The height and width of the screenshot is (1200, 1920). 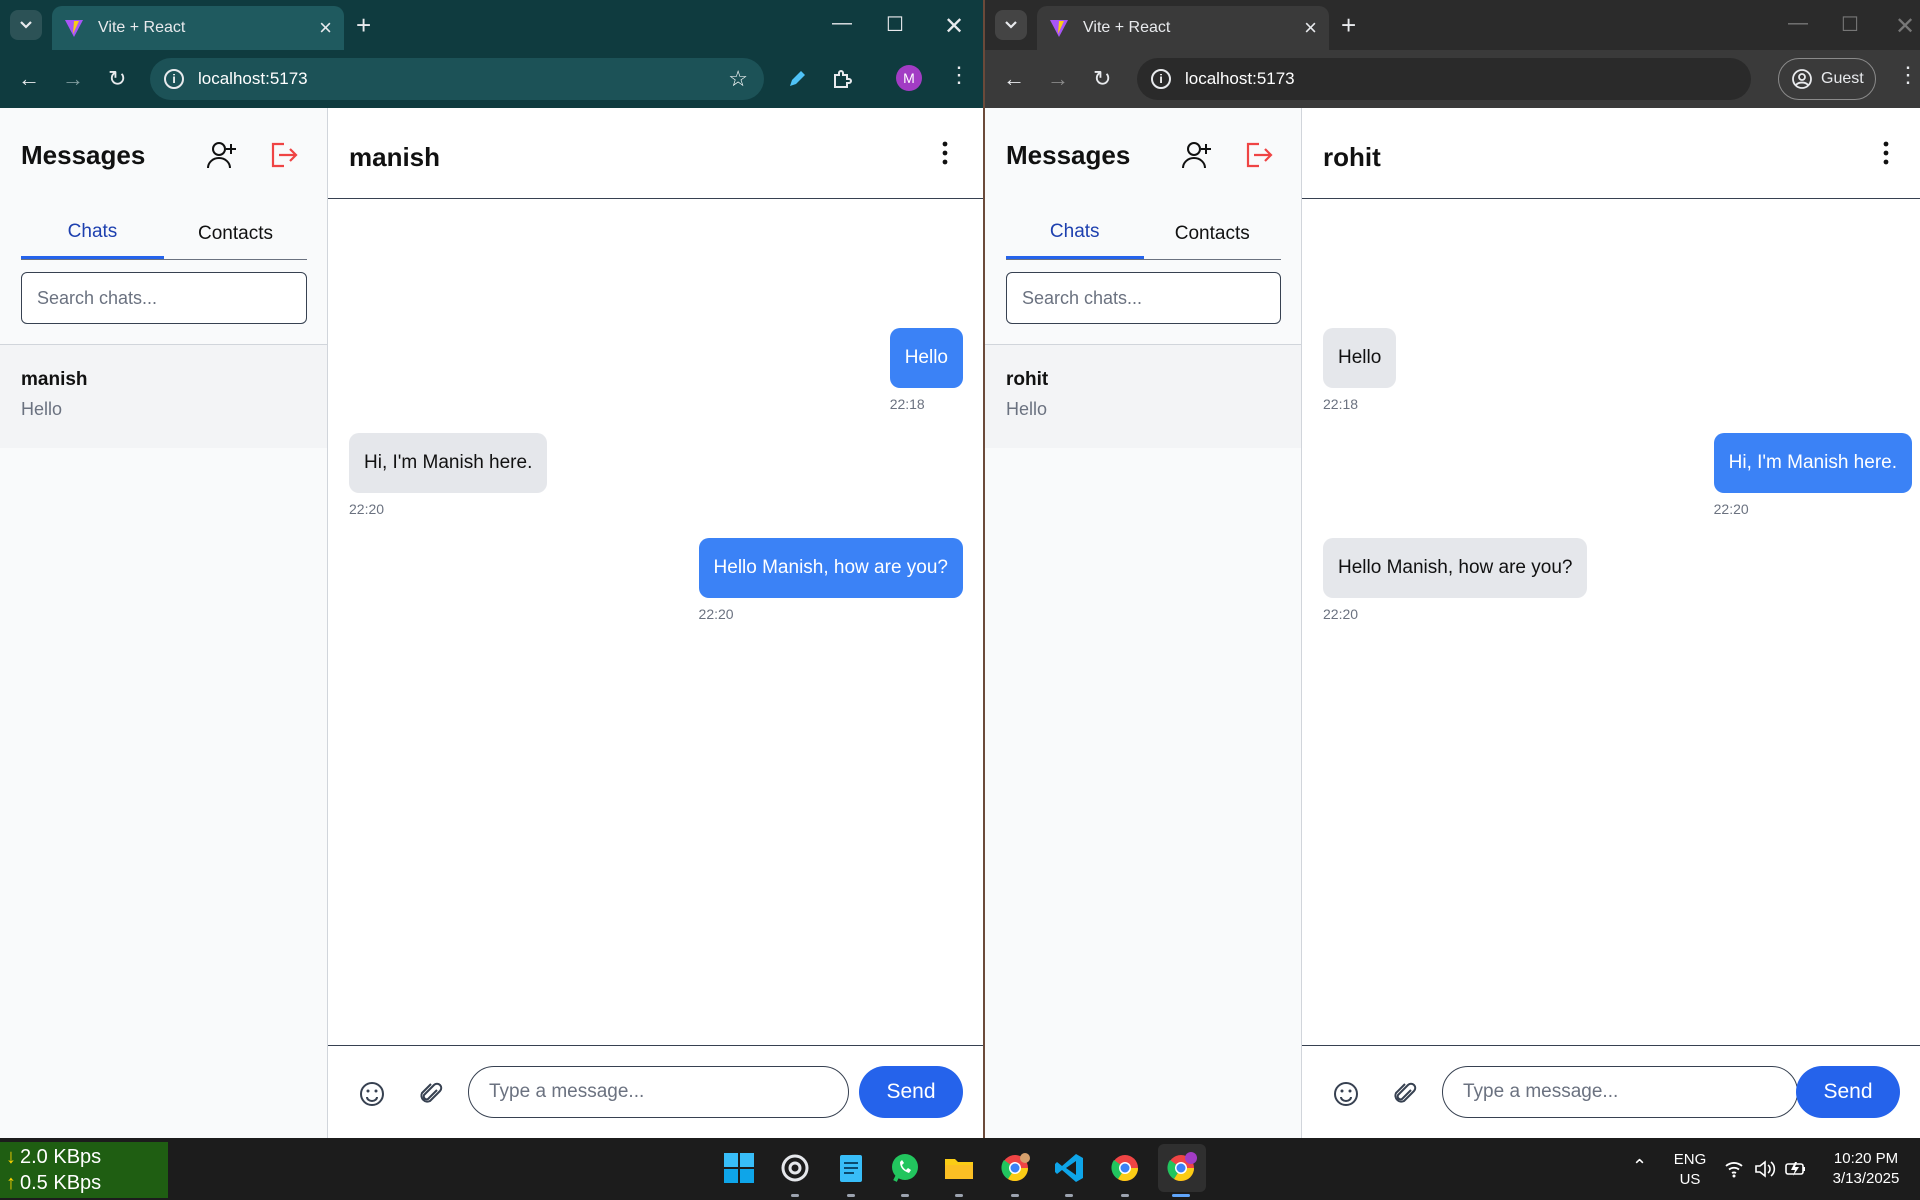 I want to click on message-outgoing: Hello 22:18, so click(x=926, y=370).